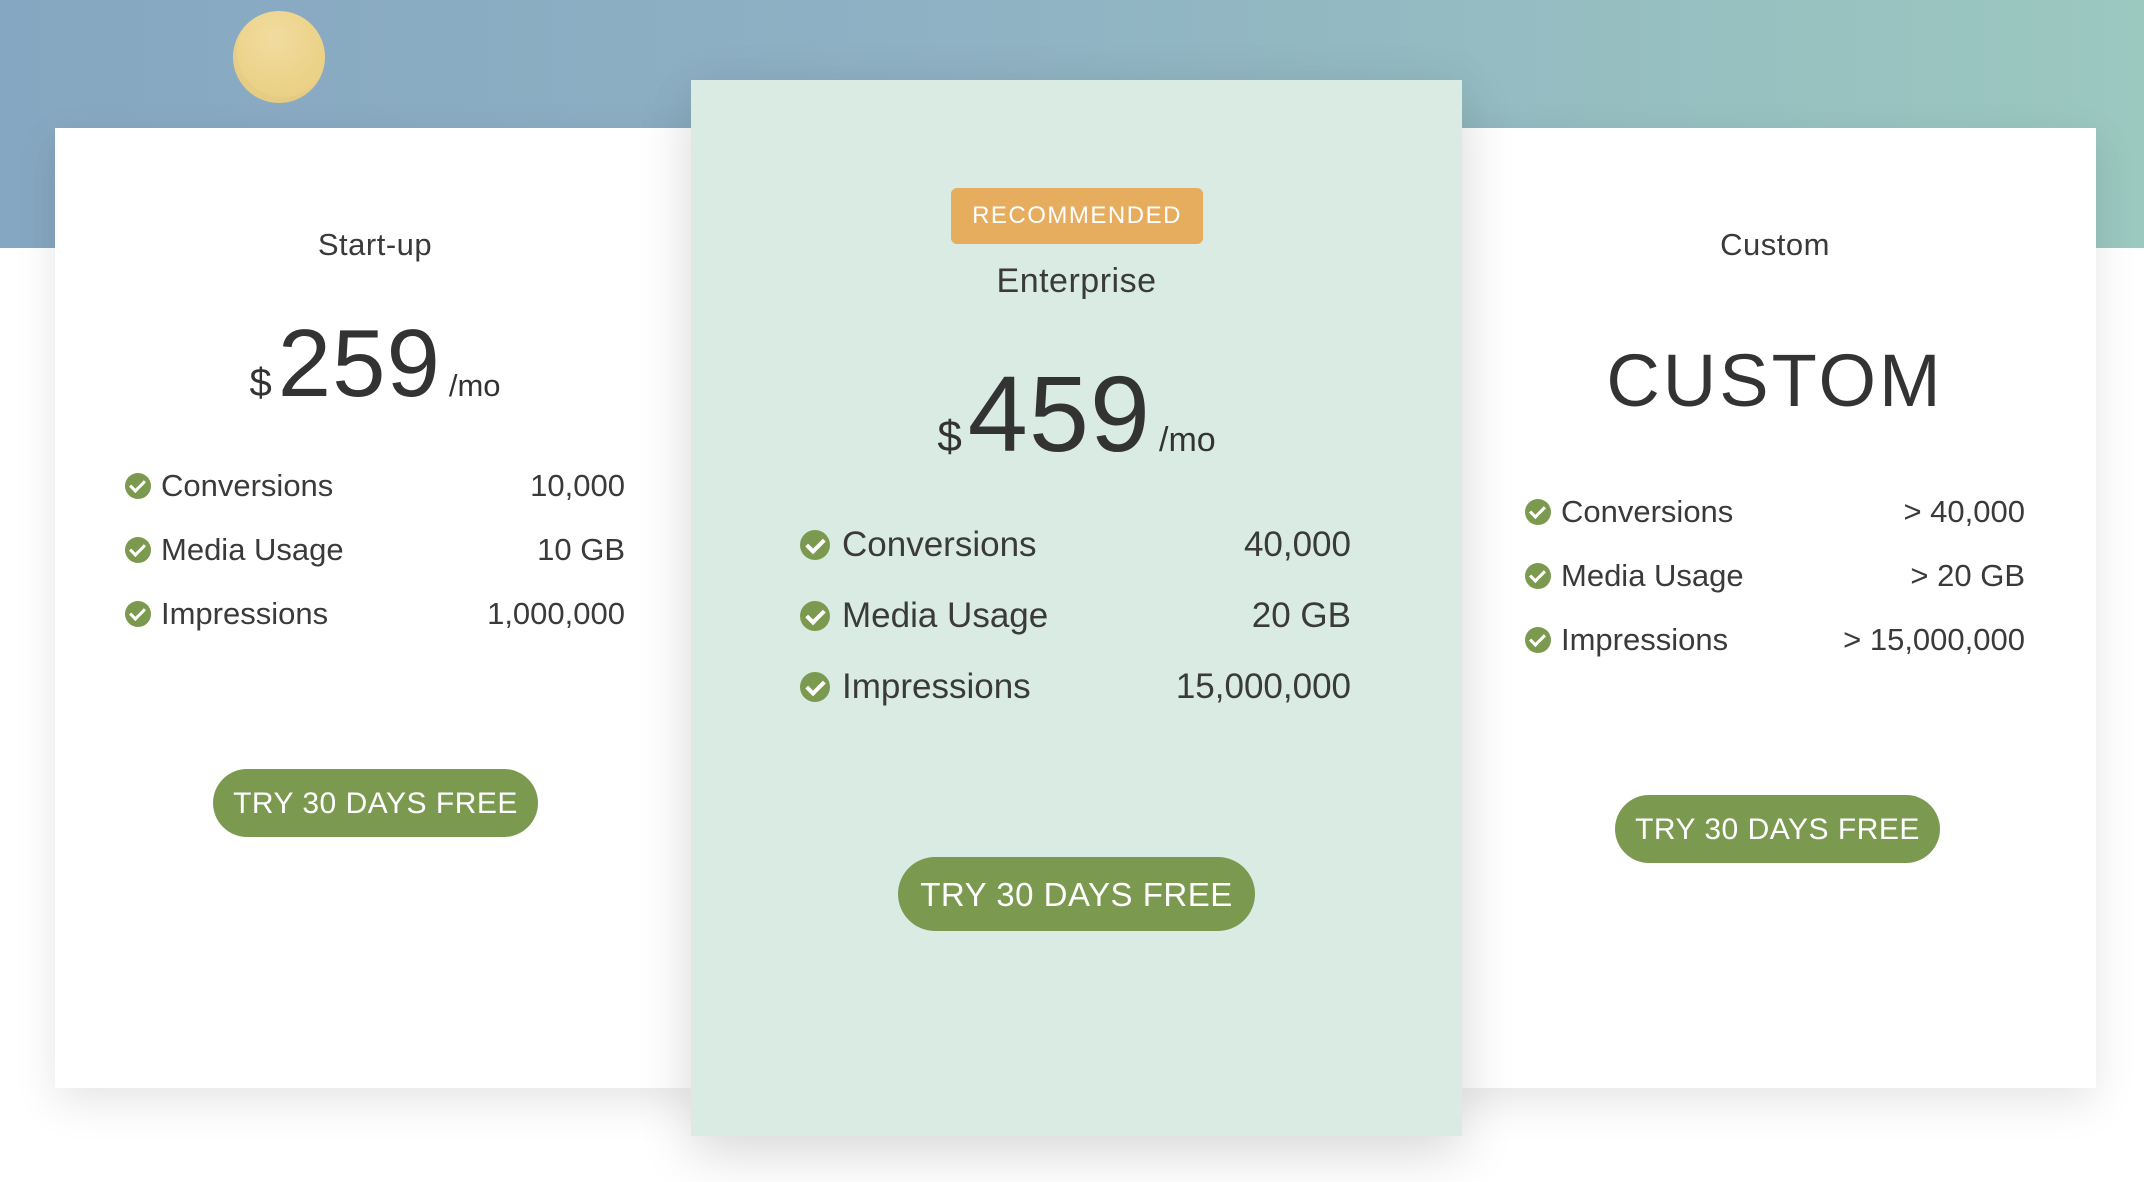  What do you see at coordinates (1775, 512) in the screenshot?
I see `feature-row: Conversions > 40,000` at bounding box center [1775, 512].